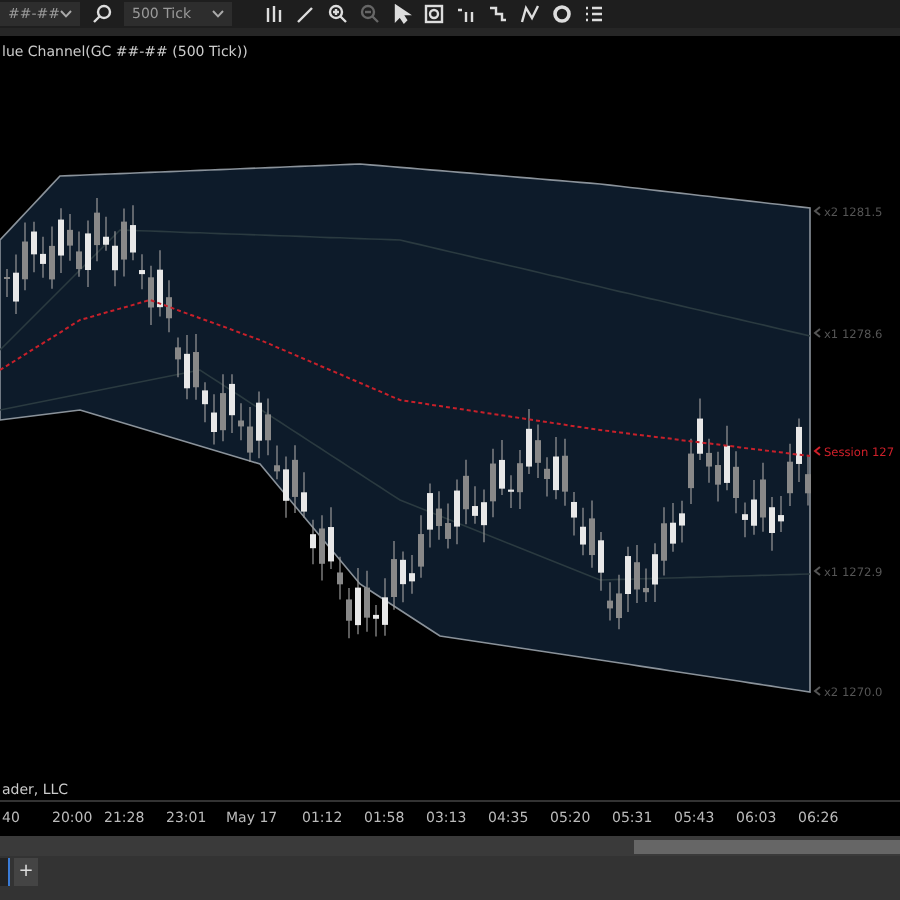 This screenshot has width=900, height=900. Describe the element at coordinates (26, 872) in the screenshot. I see `add-tab-button: +` at that location.